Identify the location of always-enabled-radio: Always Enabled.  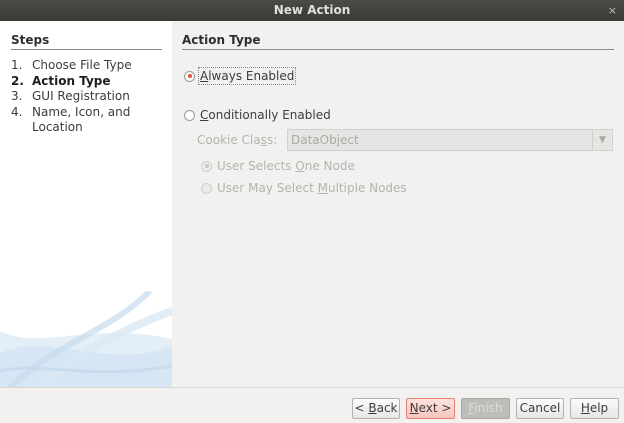
(240, 76).